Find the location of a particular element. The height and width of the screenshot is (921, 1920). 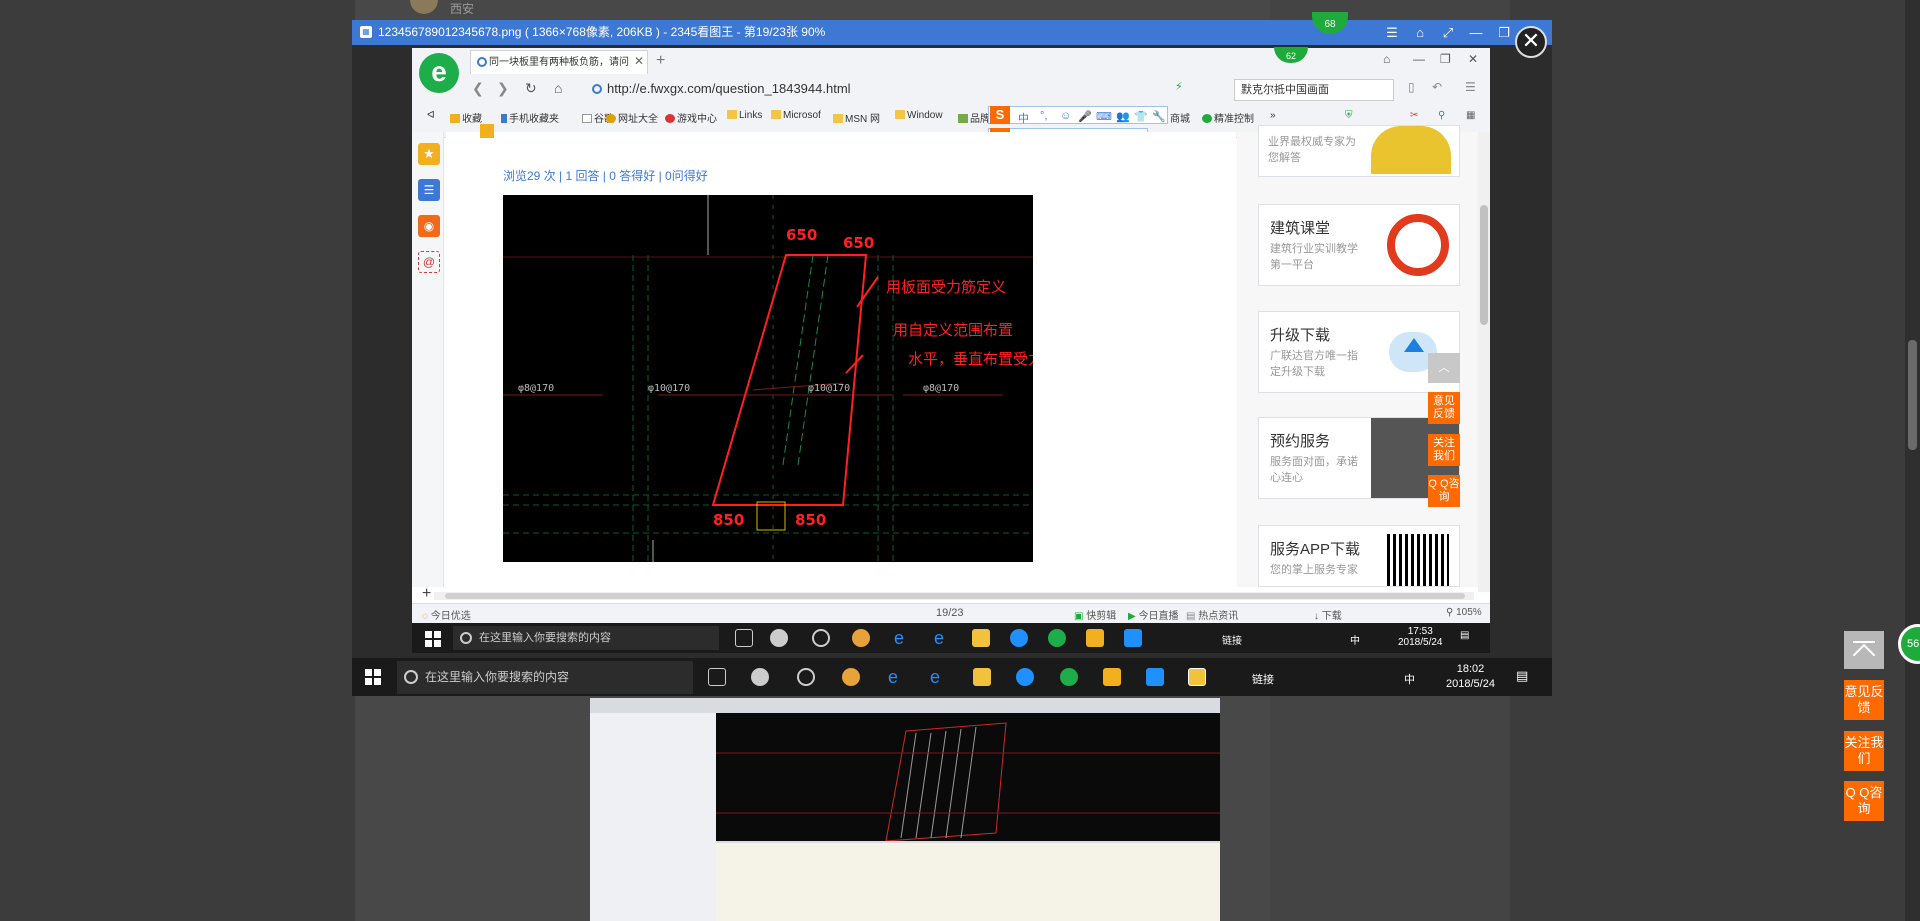

bookmark-microsoft: Microsof is located at coordinates (796, 115).